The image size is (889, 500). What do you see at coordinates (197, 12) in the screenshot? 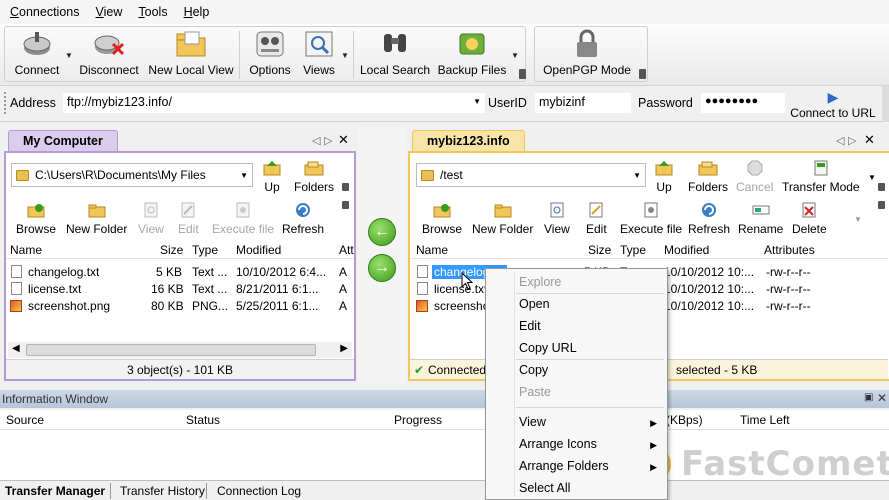
I see `menu-help: Help` at bounding box center [197, 12].